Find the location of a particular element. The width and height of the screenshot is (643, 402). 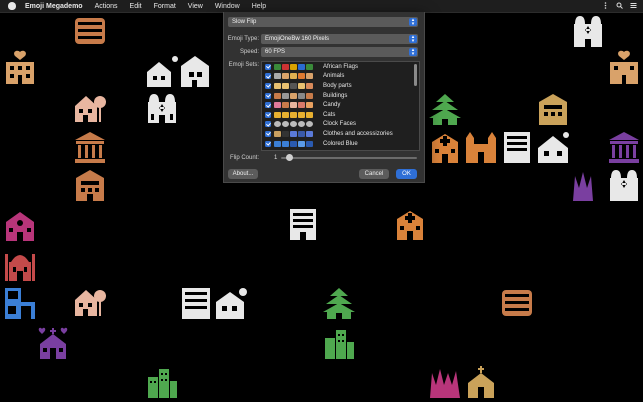

mosque-emoji is located at coordinates (20, 264).